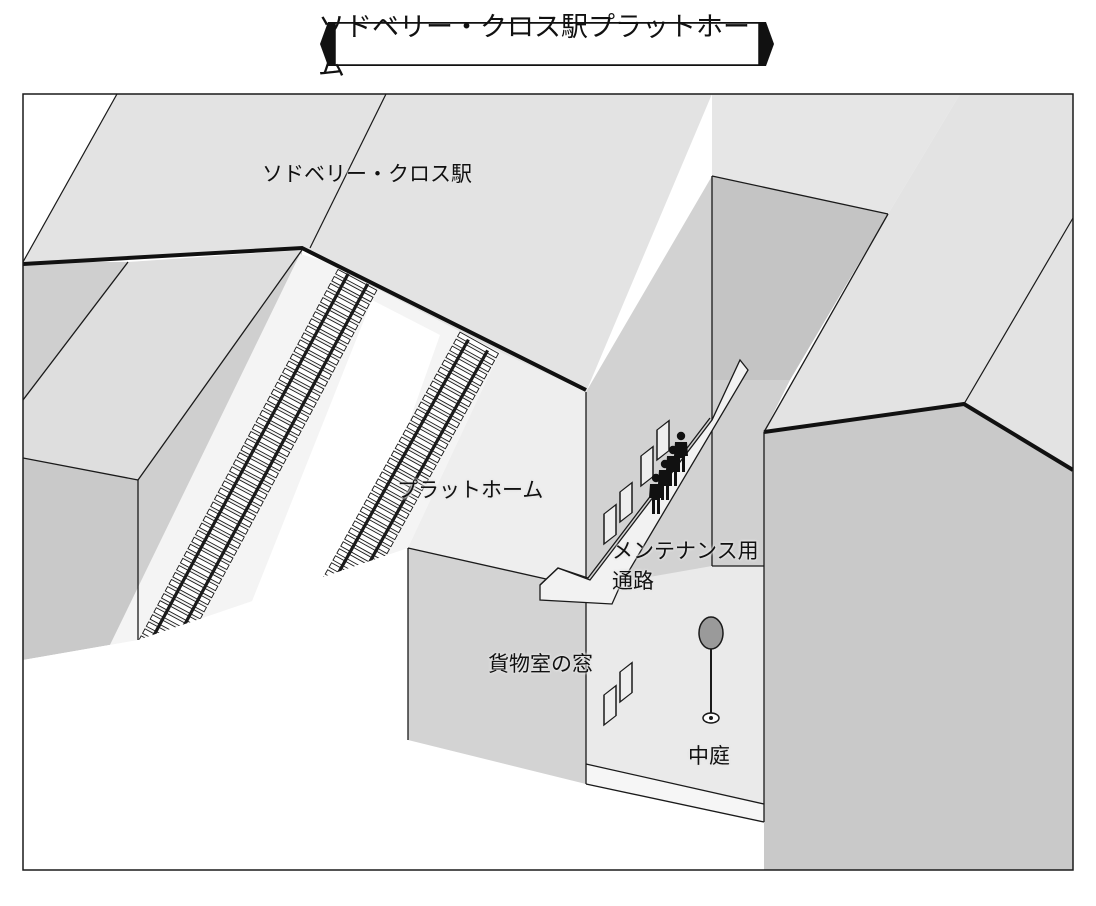  What do you see at coordinates (367, 174) in the screenshot?
I see `station-label: ソドベリー・クロス駅` at bounding box center [367, 174].